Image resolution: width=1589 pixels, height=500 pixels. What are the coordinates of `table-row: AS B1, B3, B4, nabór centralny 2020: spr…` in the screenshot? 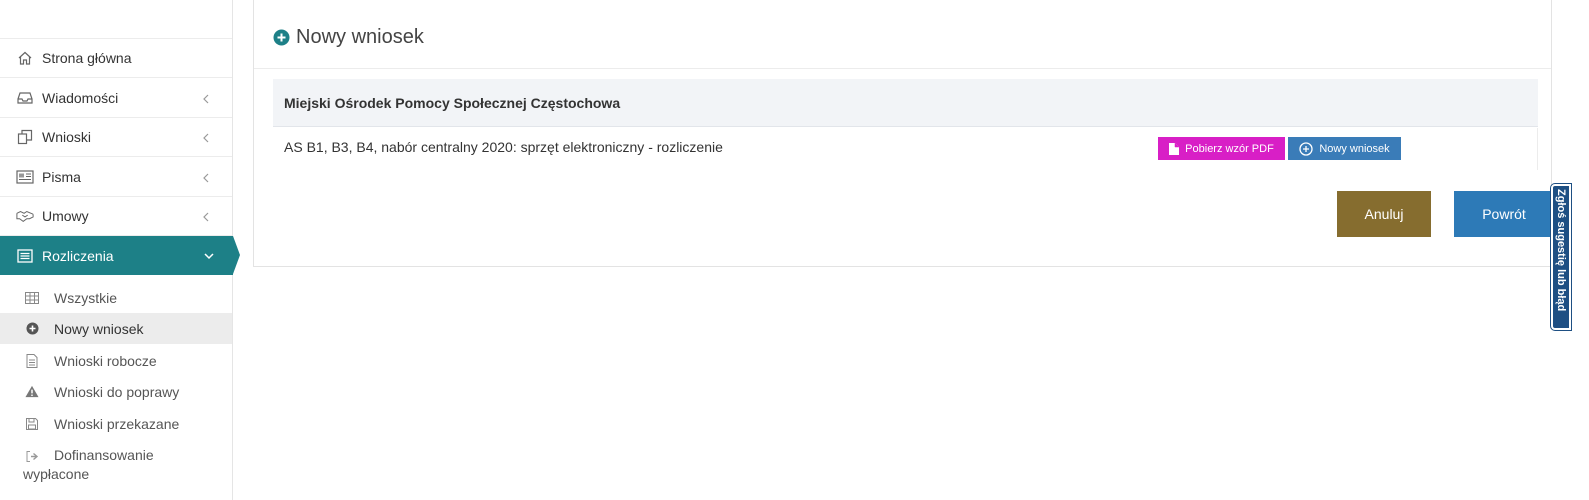 It's located at (905, 149).